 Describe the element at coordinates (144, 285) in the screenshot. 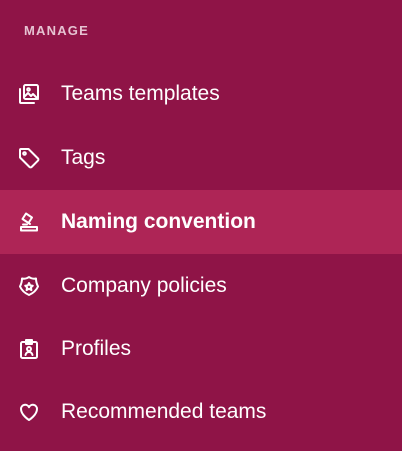

I see `sidebar-item-label: Company policies` at that location.